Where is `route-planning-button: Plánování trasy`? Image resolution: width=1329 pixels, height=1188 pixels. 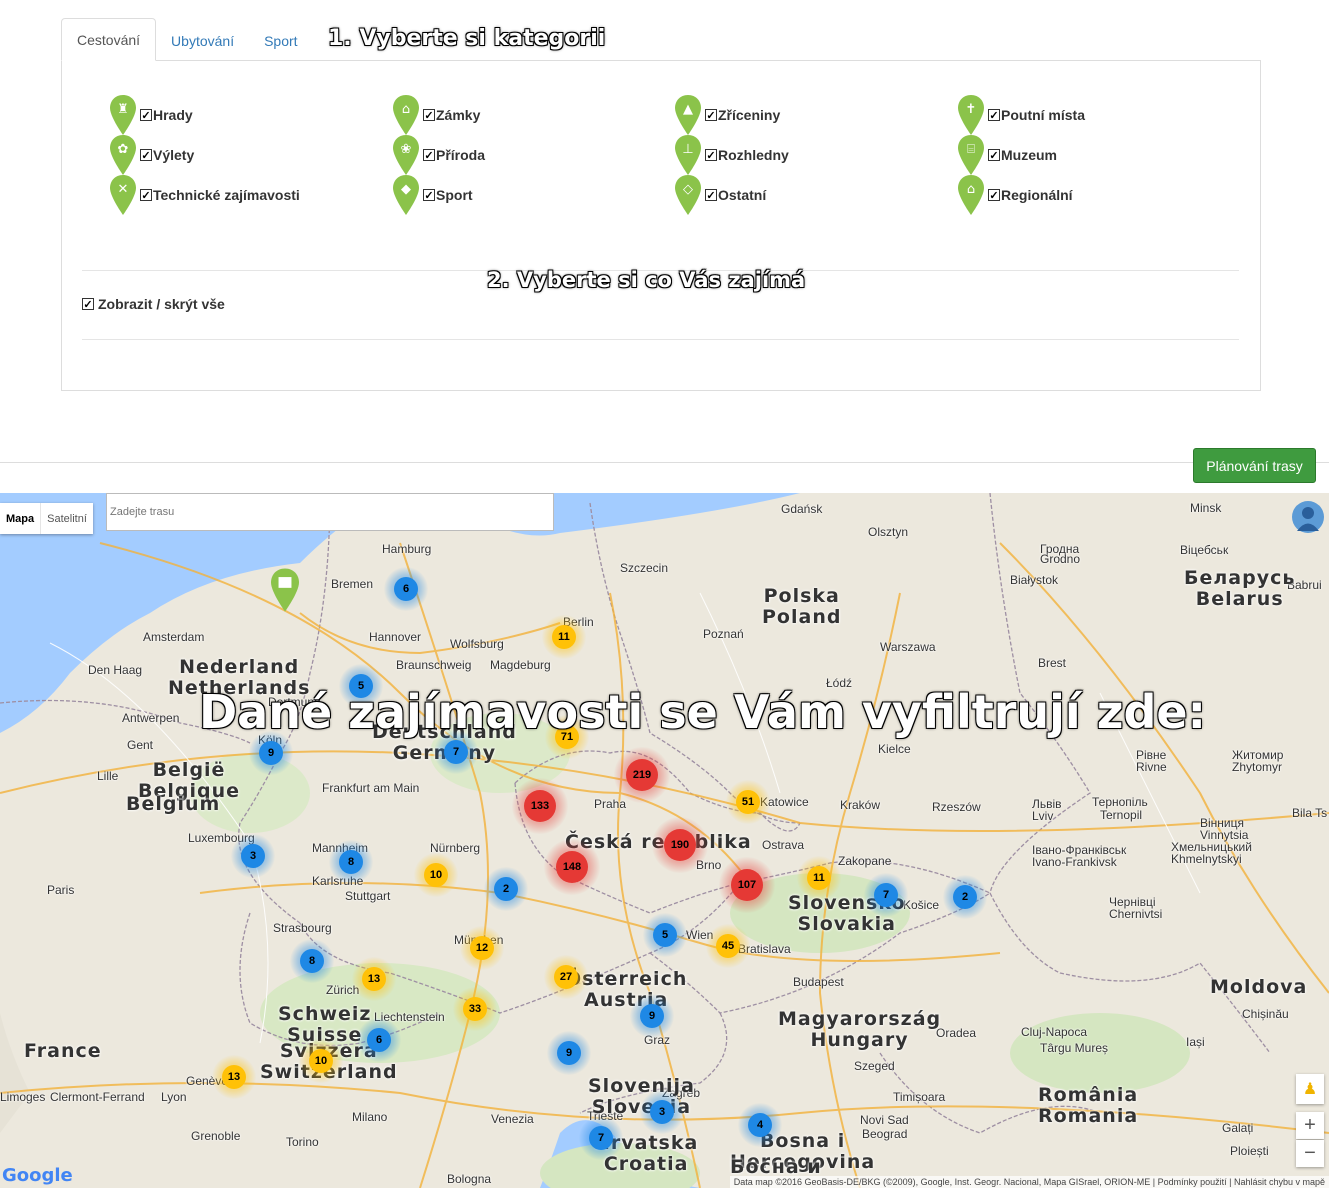 route-planning-button: Plánování trasy is located at coordinates (1254, 465).